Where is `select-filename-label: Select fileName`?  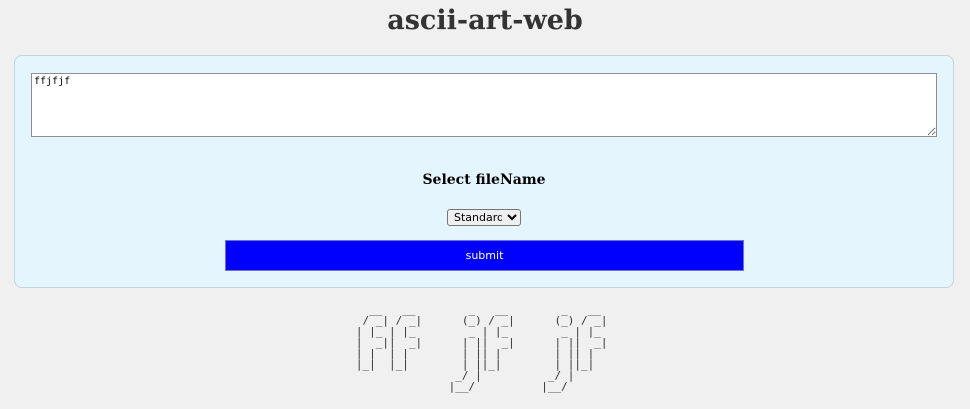 select-filename-label: Select fileName is located at coordinates (484, 180).